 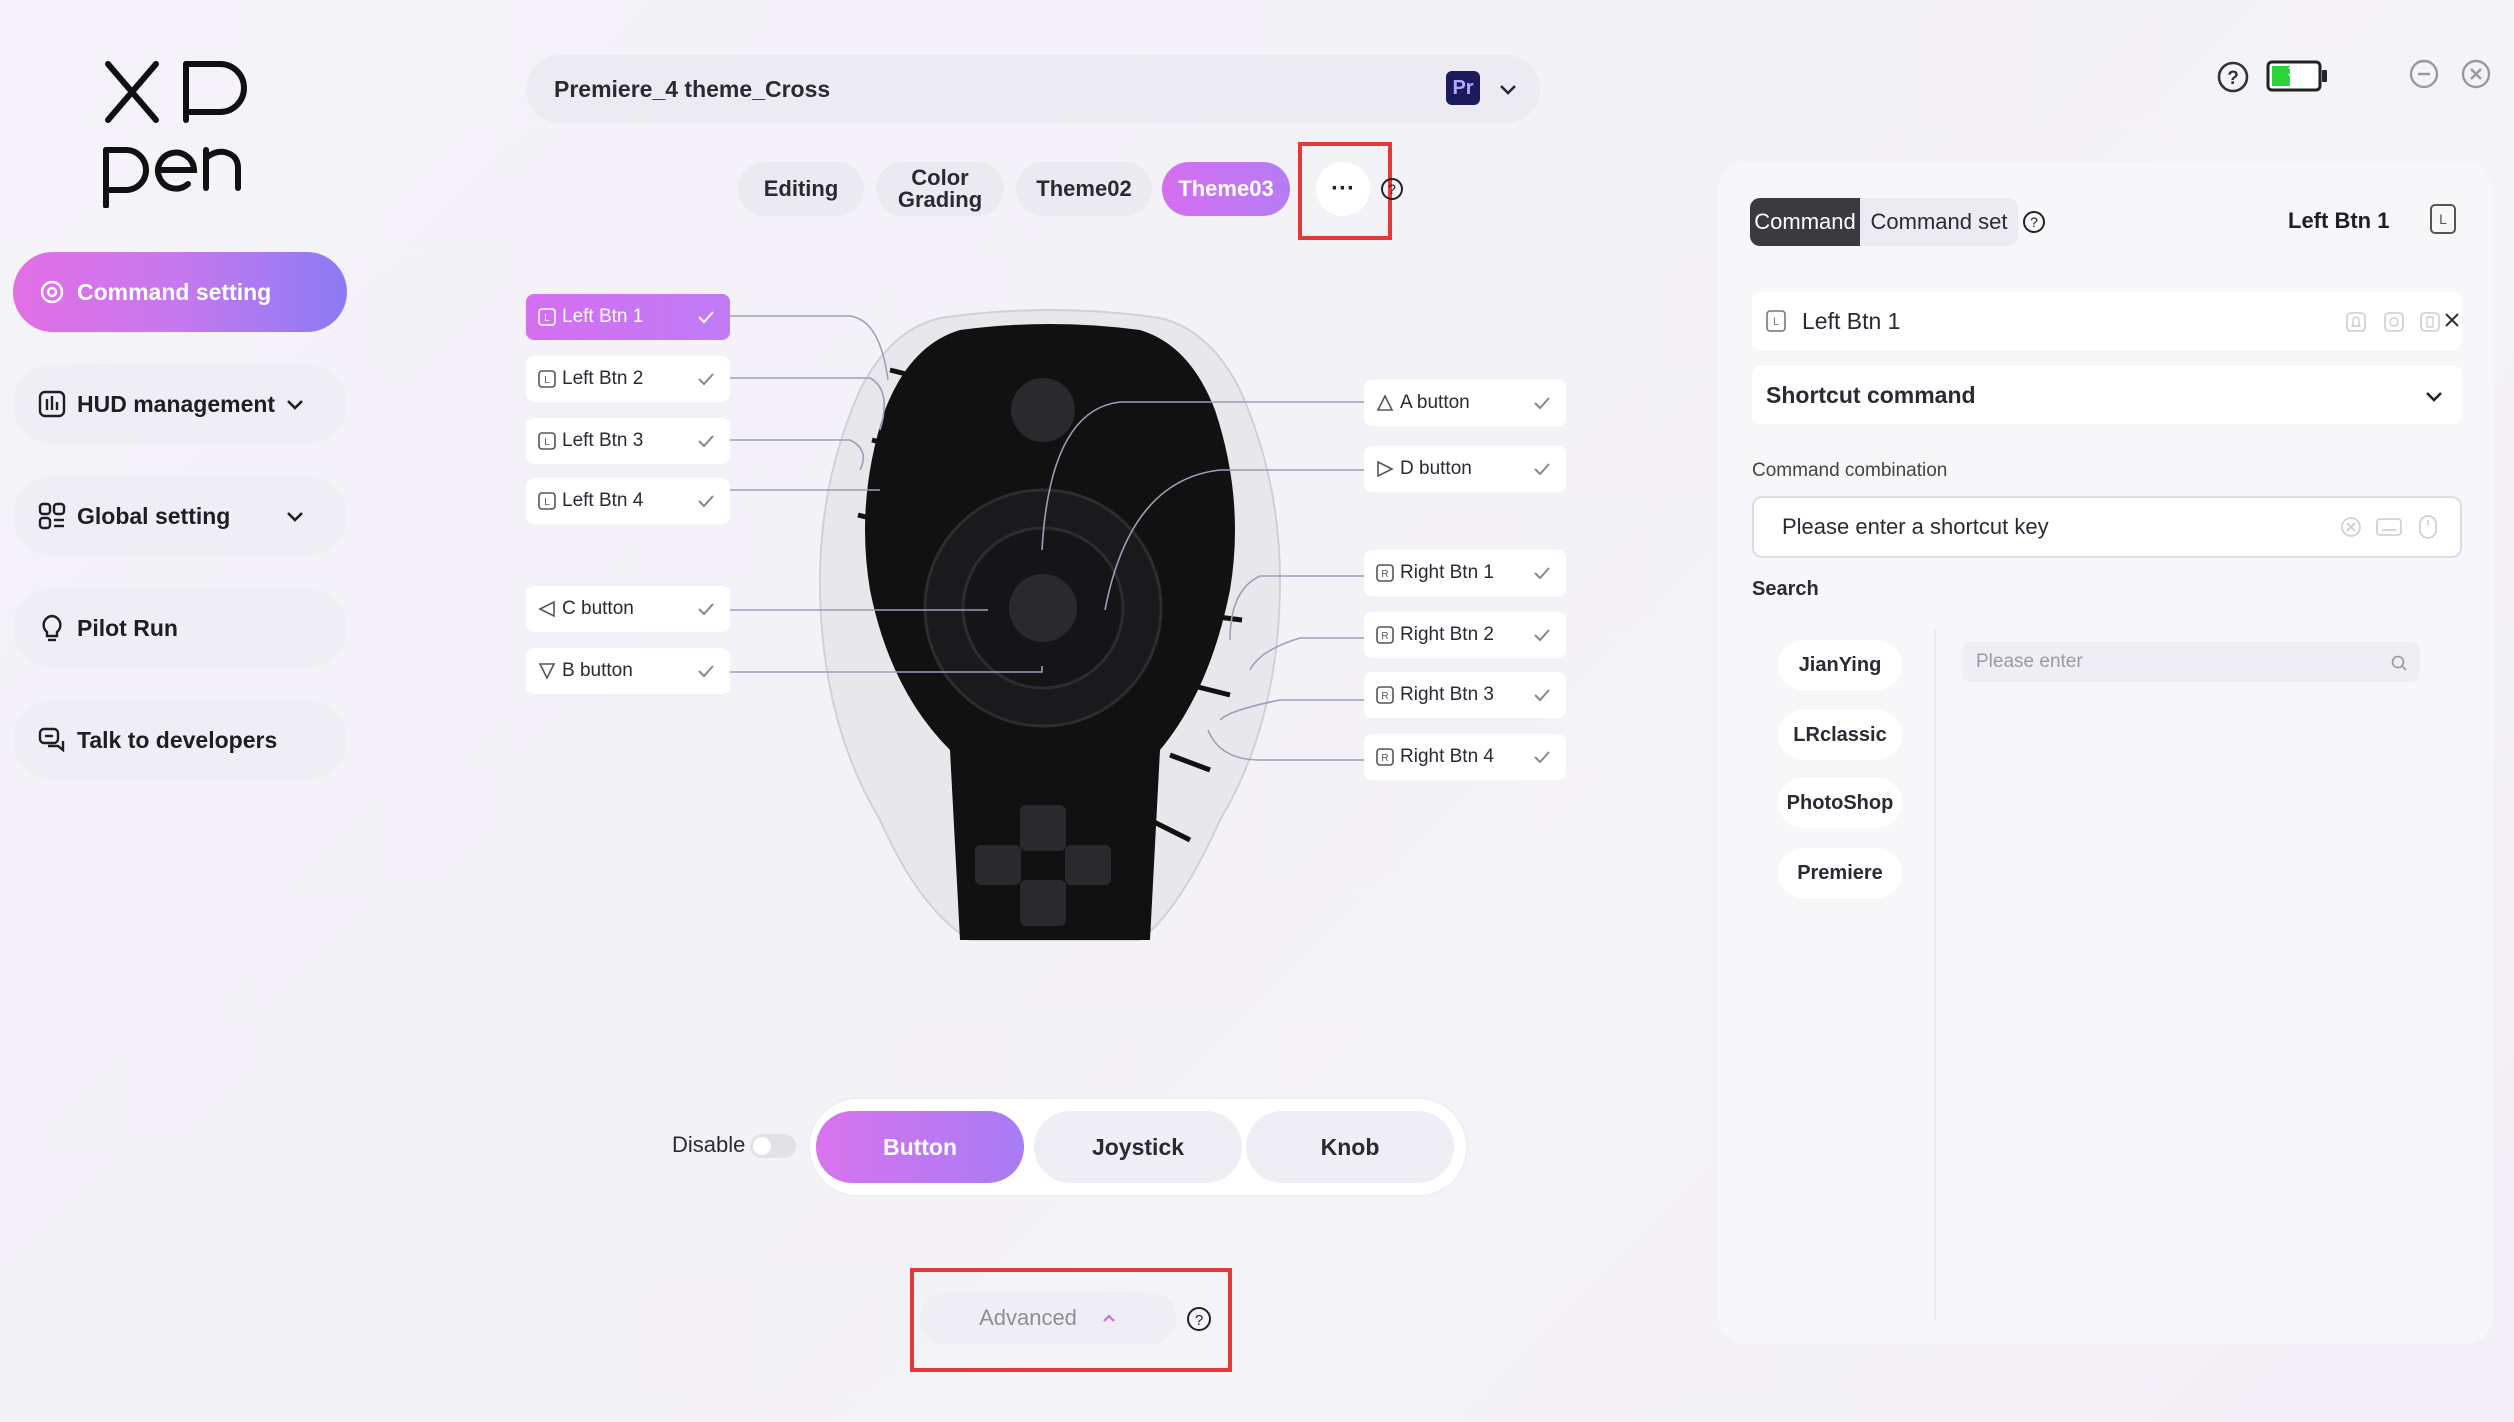 I want to click on sidebar-item-command-setting: Command setting, so click(x=180, y=292).